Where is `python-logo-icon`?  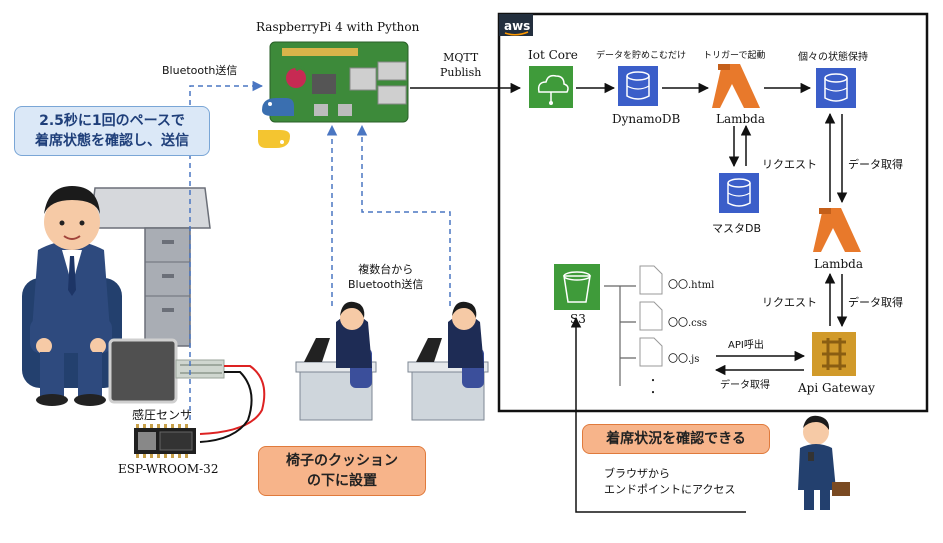 python-logo-icon is located at coordinates (276, 123).